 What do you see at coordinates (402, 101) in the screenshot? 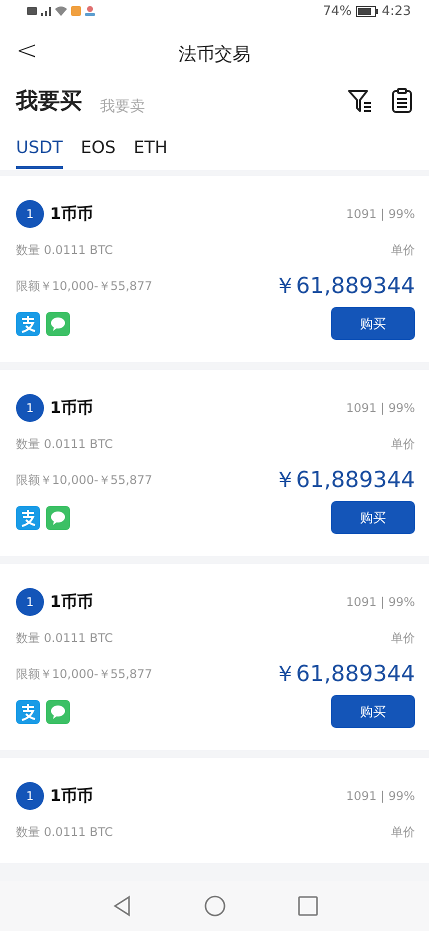
I see `clipboard-icon` at bounding box center [402, 101].